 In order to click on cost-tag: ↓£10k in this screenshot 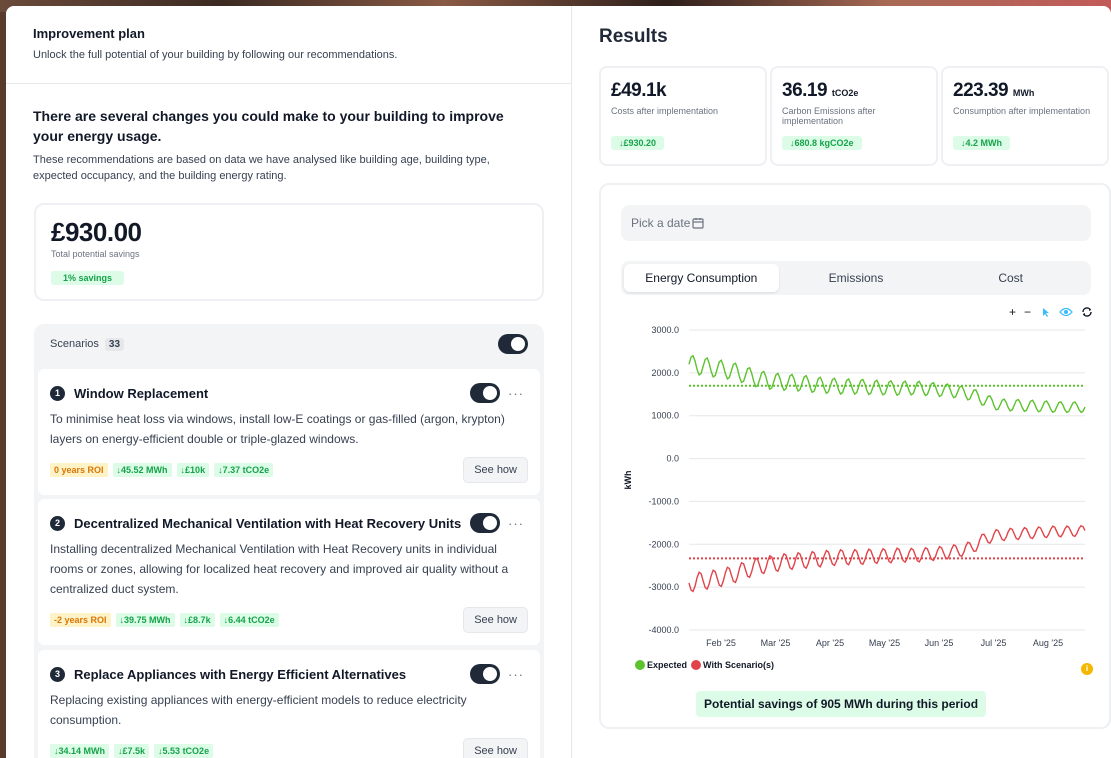, I will do `click(193, 470)`.